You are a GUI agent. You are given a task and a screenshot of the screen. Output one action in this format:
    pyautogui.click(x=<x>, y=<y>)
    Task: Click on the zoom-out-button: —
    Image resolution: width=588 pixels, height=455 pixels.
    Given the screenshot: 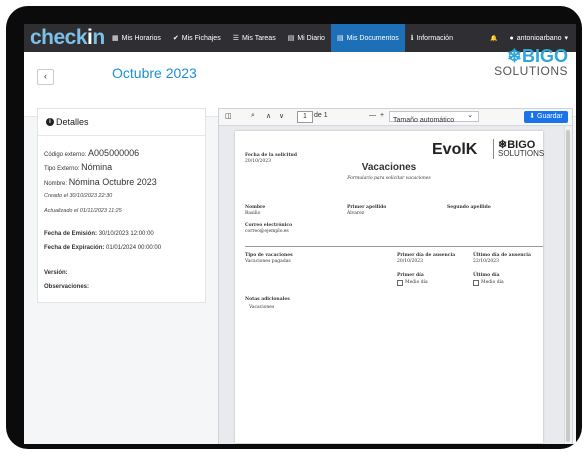 What is the action you would take?
    pyautogui.click(x=372, y=115)
    